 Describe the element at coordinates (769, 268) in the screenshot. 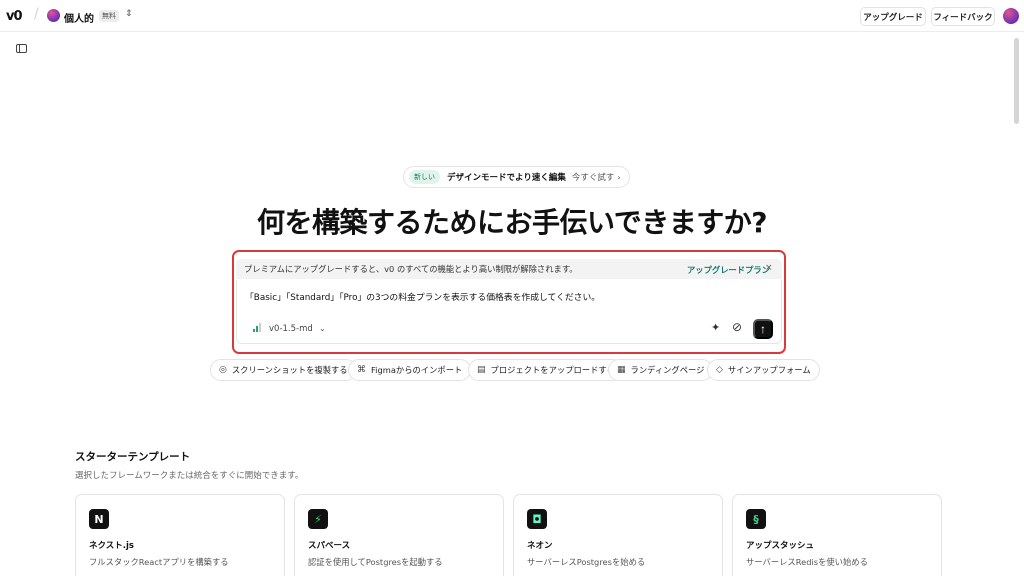

I see `close-icon: ×` at that location.